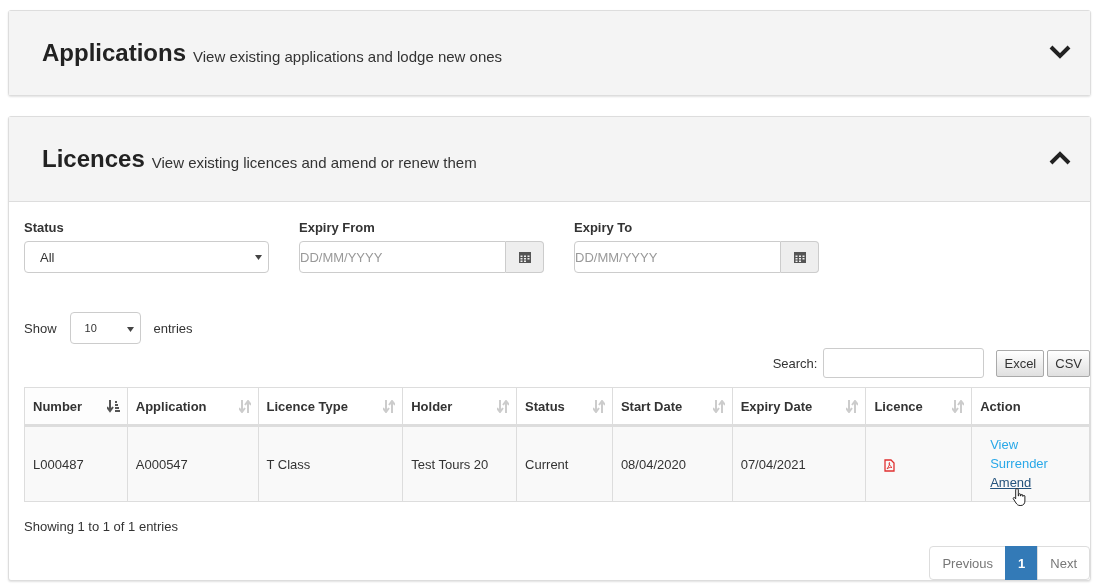  I want to click on length-label: Show, so click(40, 328).